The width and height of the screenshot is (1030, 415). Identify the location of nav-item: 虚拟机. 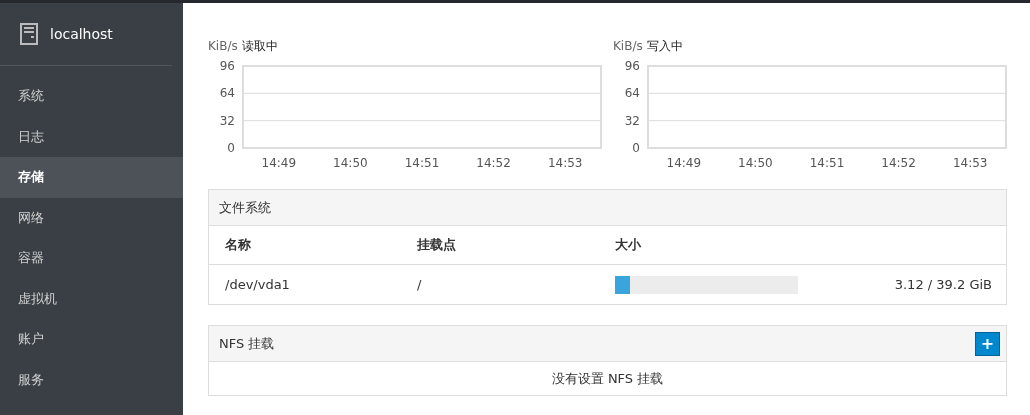
(91, 298).